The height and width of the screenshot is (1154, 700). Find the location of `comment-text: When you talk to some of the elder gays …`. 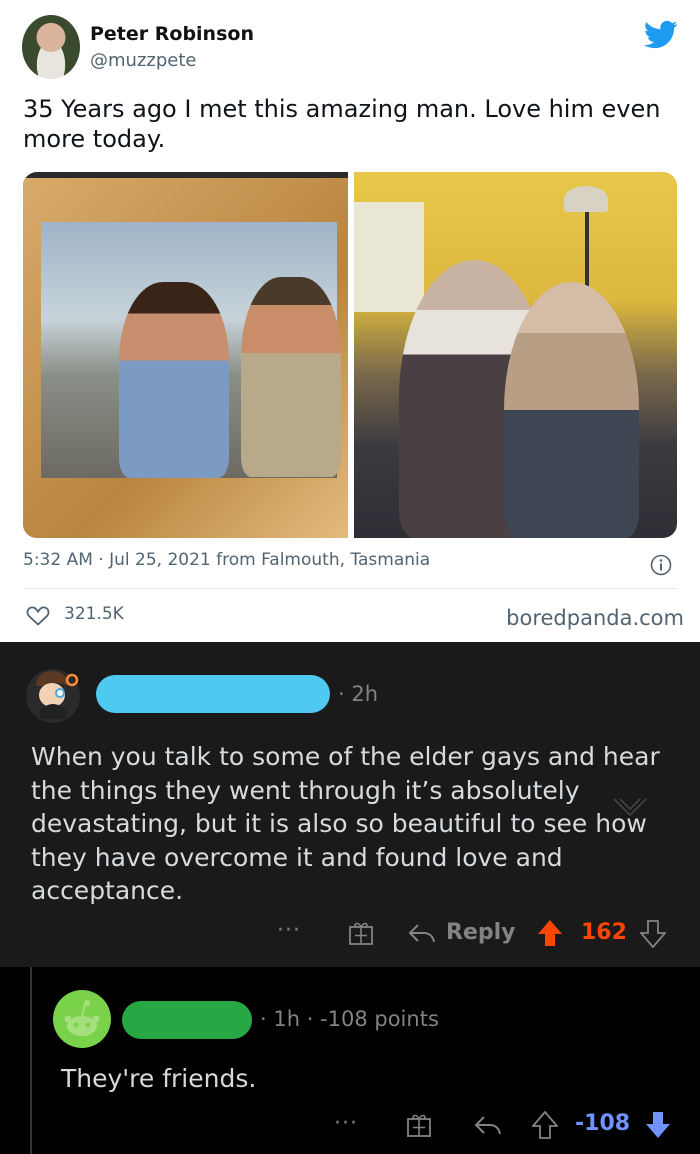

comment-text: When you talk to some of the elder gays … is located at coordinates (345, 823).